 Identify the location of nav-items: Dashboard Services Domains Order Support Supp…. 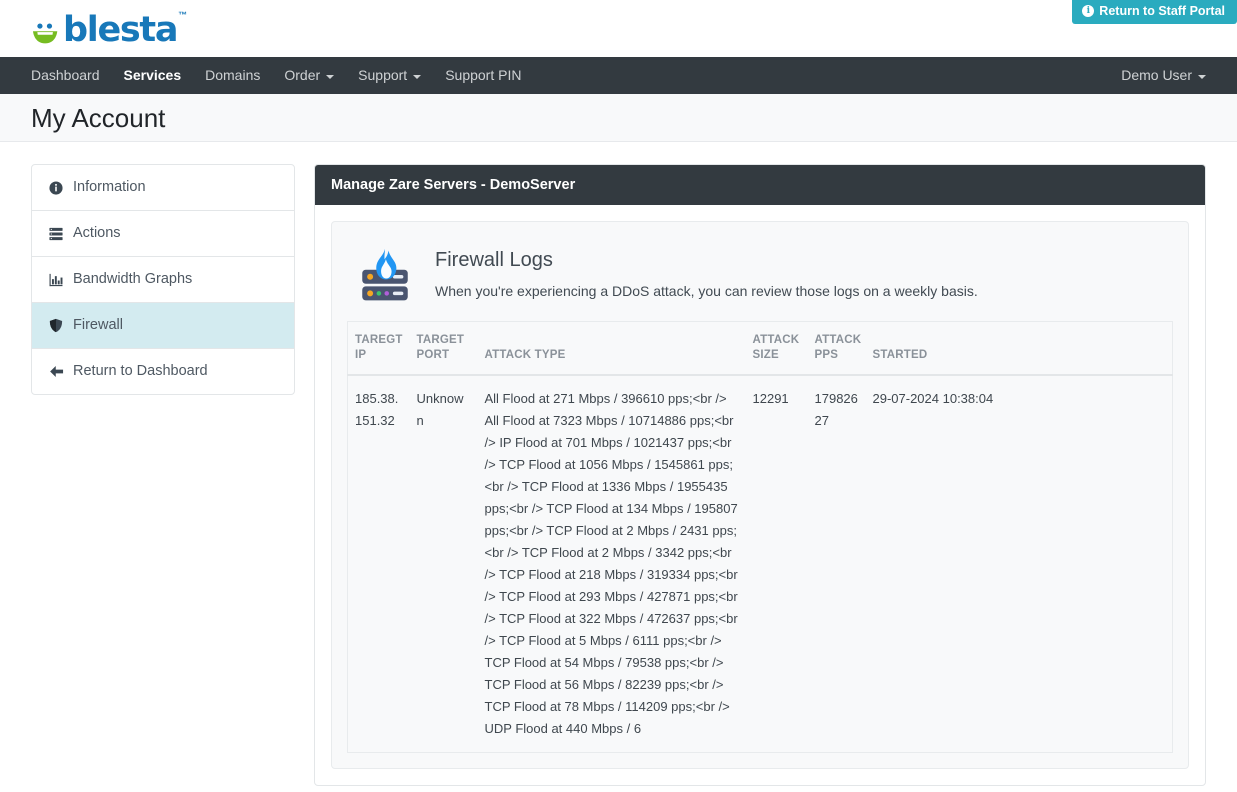
(282, 75).